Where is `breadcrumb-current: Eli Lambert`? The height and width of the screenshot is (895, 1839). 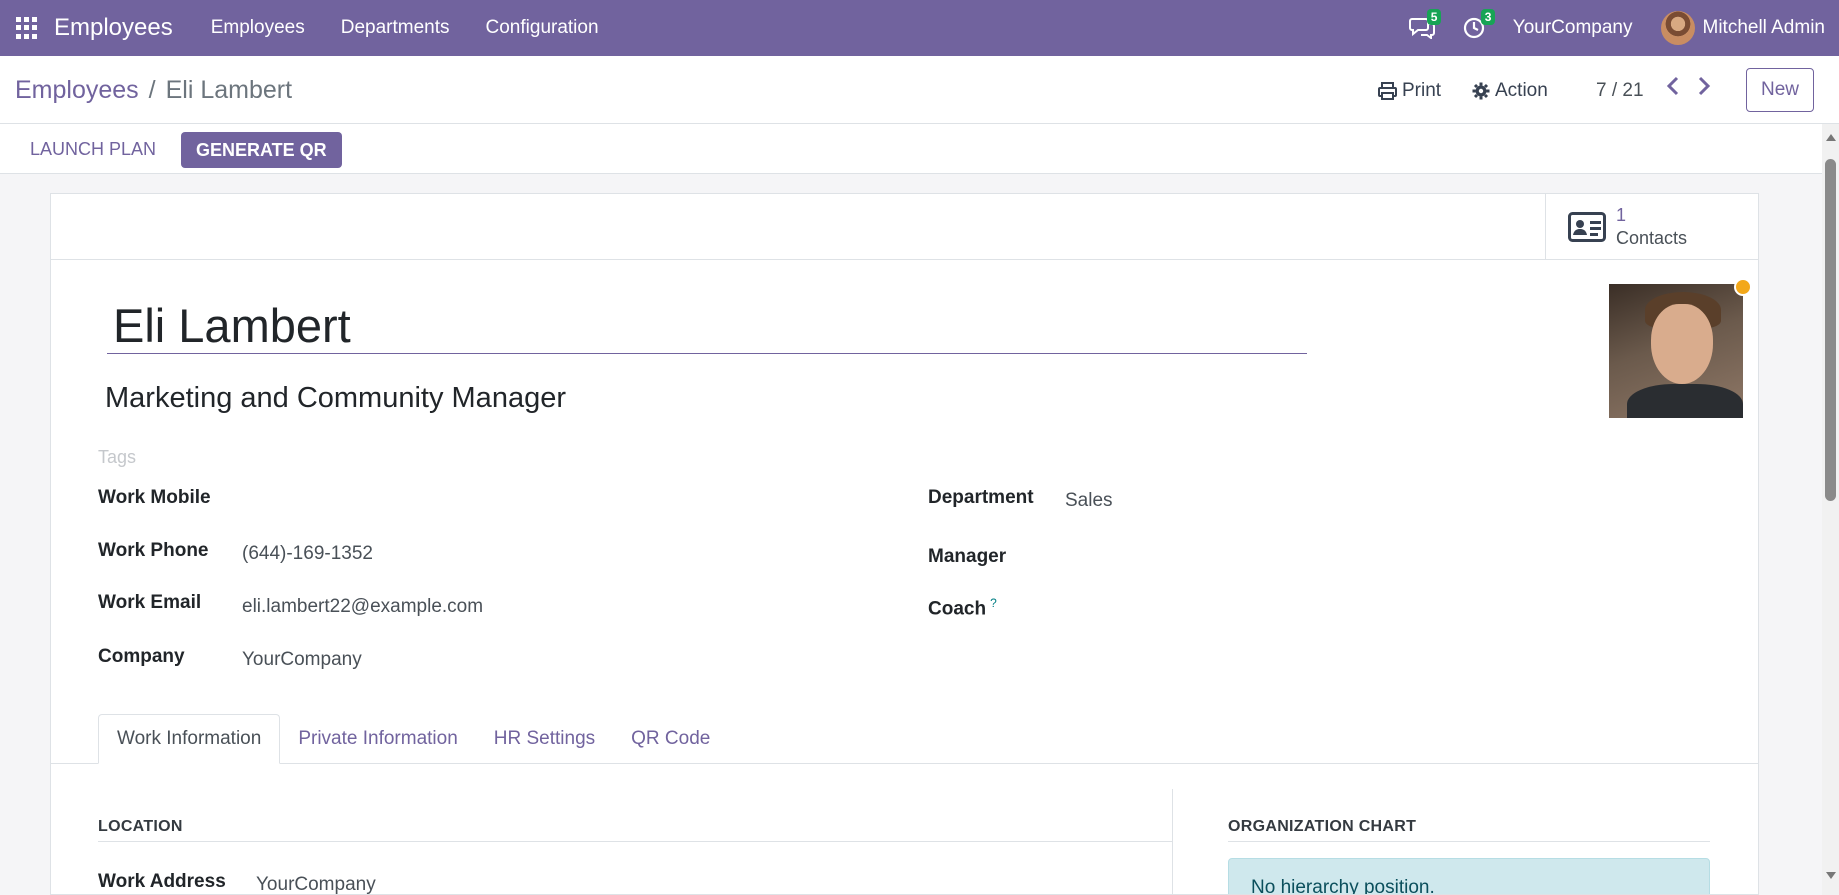
breadcrumb-current: Eli Lambert is located at coordinates (229, 90).